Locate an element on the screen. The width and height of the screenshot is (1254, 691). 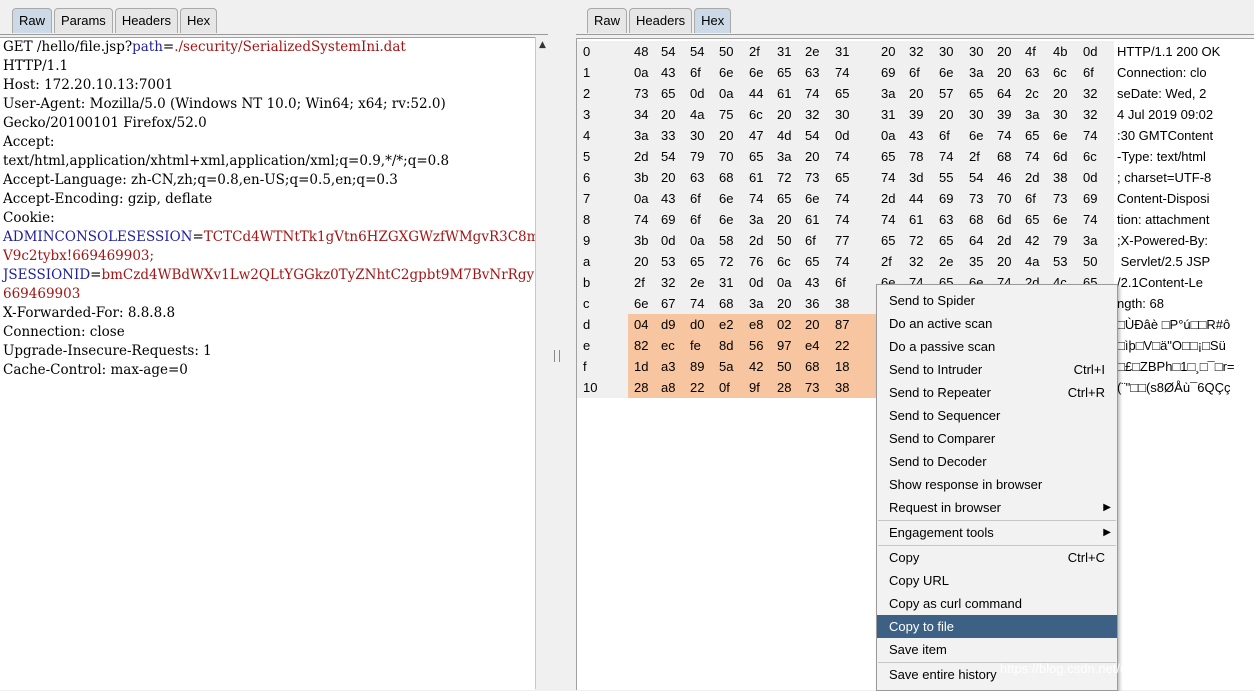
menu-item-send-to-comparer: Send to Comparer is located at coordinates (997, 438).